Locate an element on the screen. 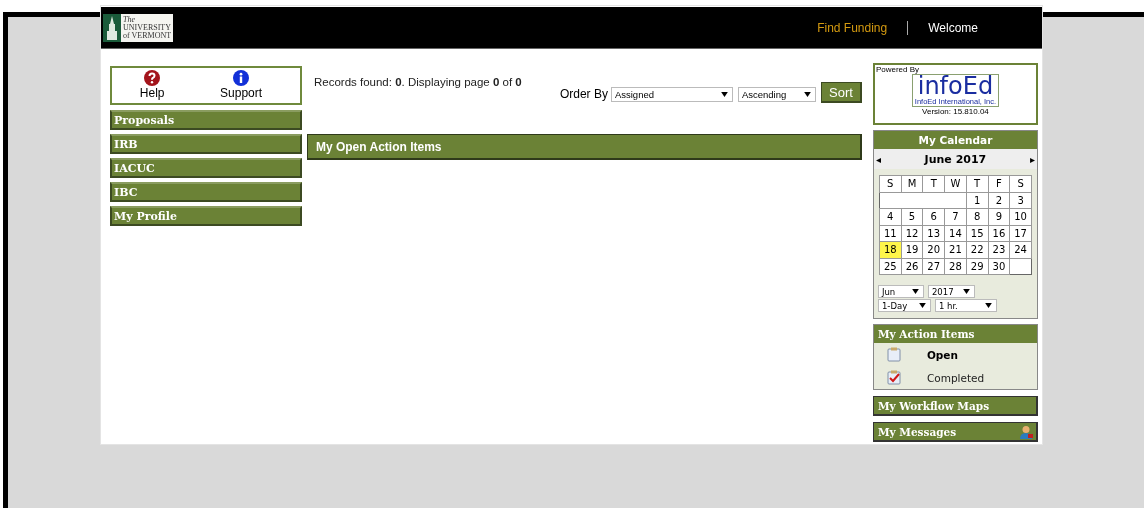 The image size is (1144, 508). calendar-dropdown: Jun is located at coordinates (900, 291).